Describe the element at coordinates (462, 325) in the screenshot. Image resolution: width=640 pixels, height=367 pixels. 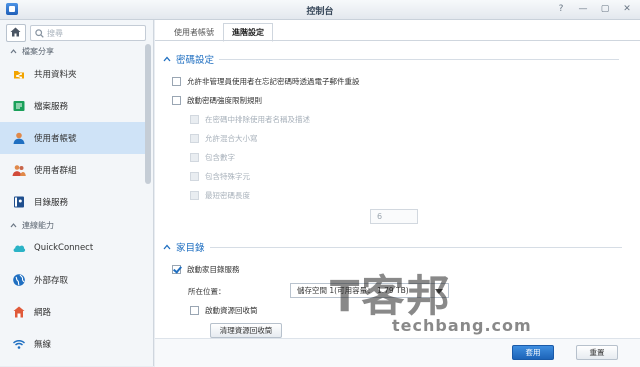
I see `watermark-url: techbang.com` at that location.